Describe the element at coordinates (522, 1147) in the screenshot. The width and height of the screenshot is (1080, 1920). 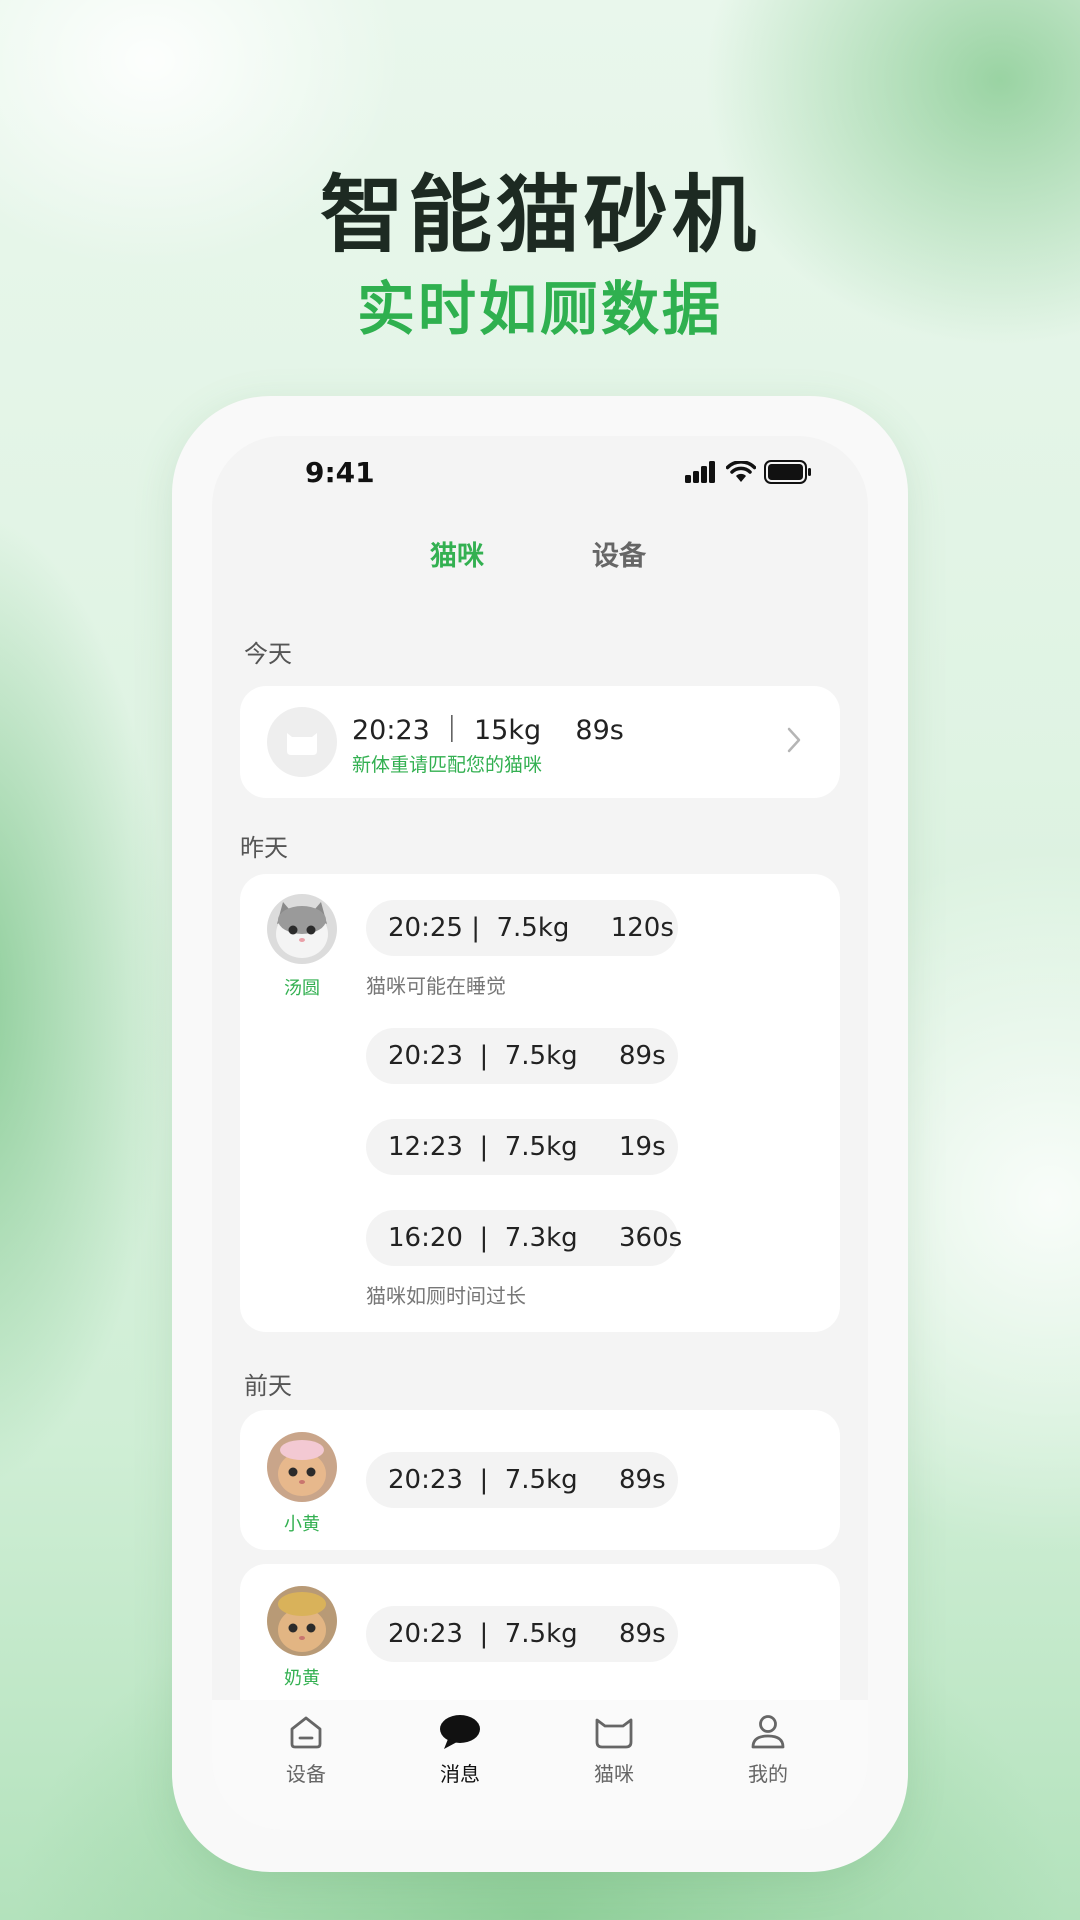
I see `record-pill: 12:23 | 7.5kg 19s` at that location.